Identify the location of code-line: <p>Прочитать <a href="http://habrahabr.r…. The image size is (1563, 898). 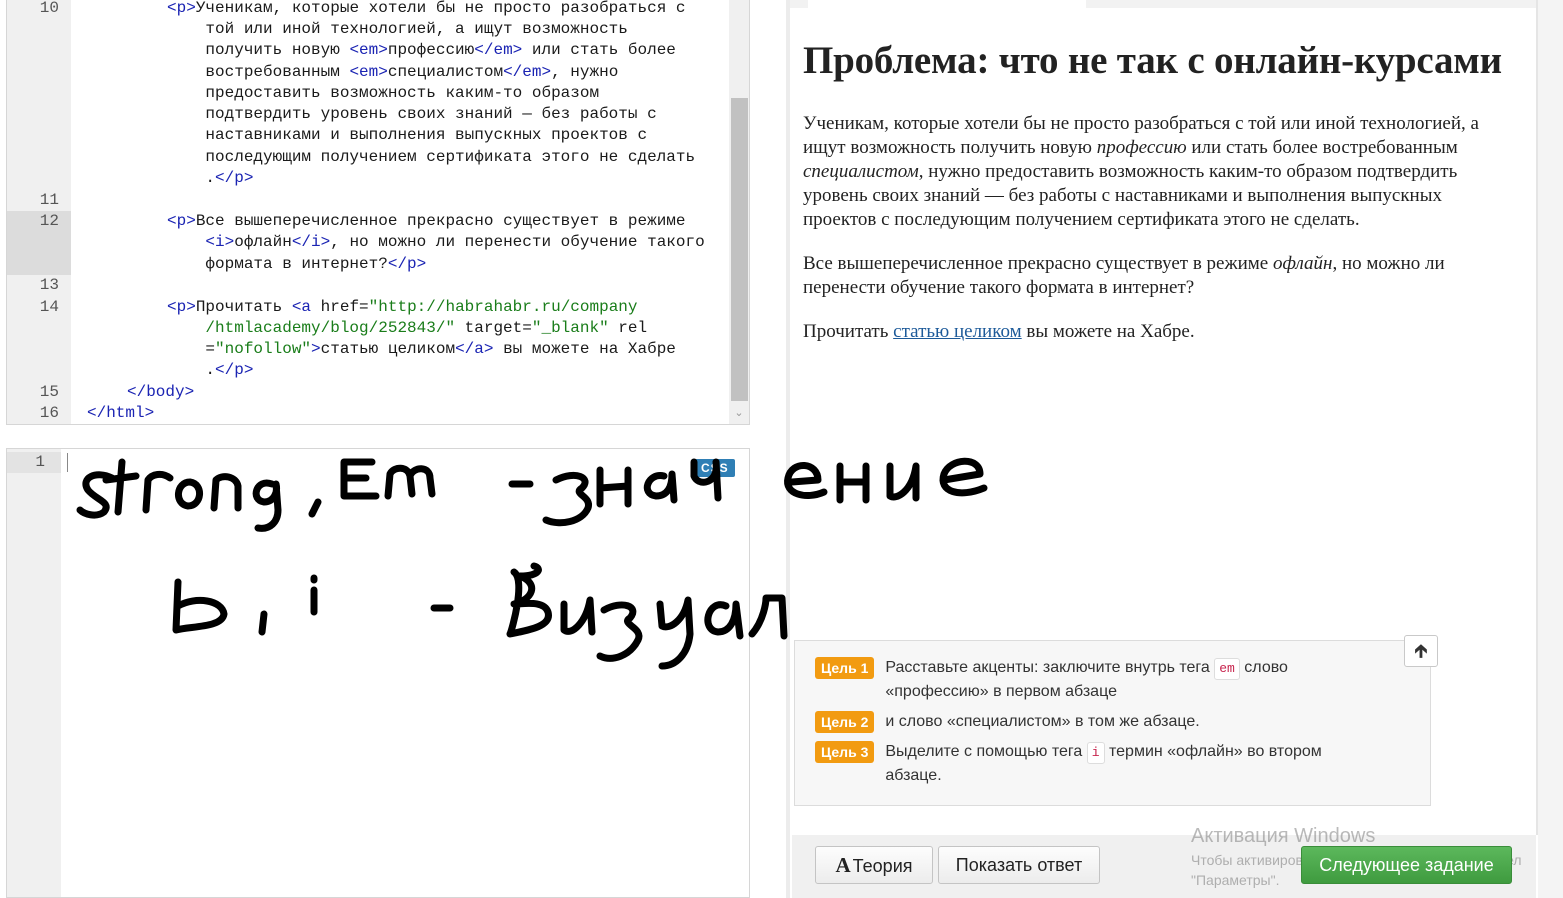
(402, 307).